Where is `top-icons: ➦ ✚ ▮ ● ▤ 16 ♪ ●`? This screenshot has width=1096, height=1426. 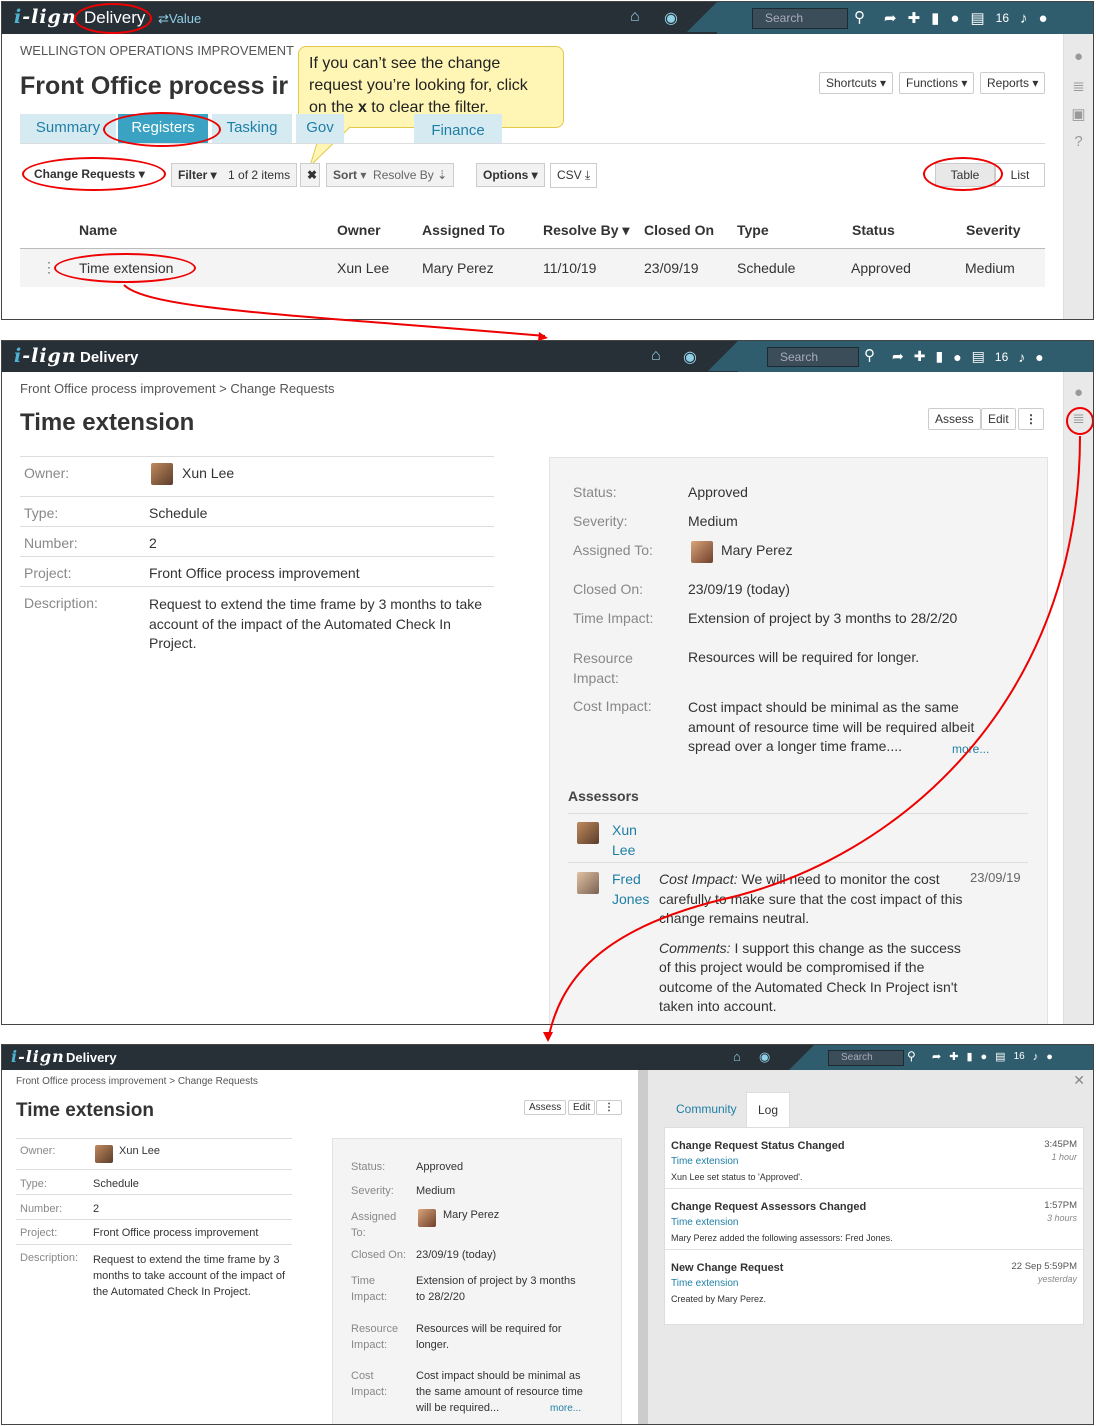 top-icons: ➦ ✚ ▮ ● ▤ 16 ♪ ● is located at coordinates (992, 1057).